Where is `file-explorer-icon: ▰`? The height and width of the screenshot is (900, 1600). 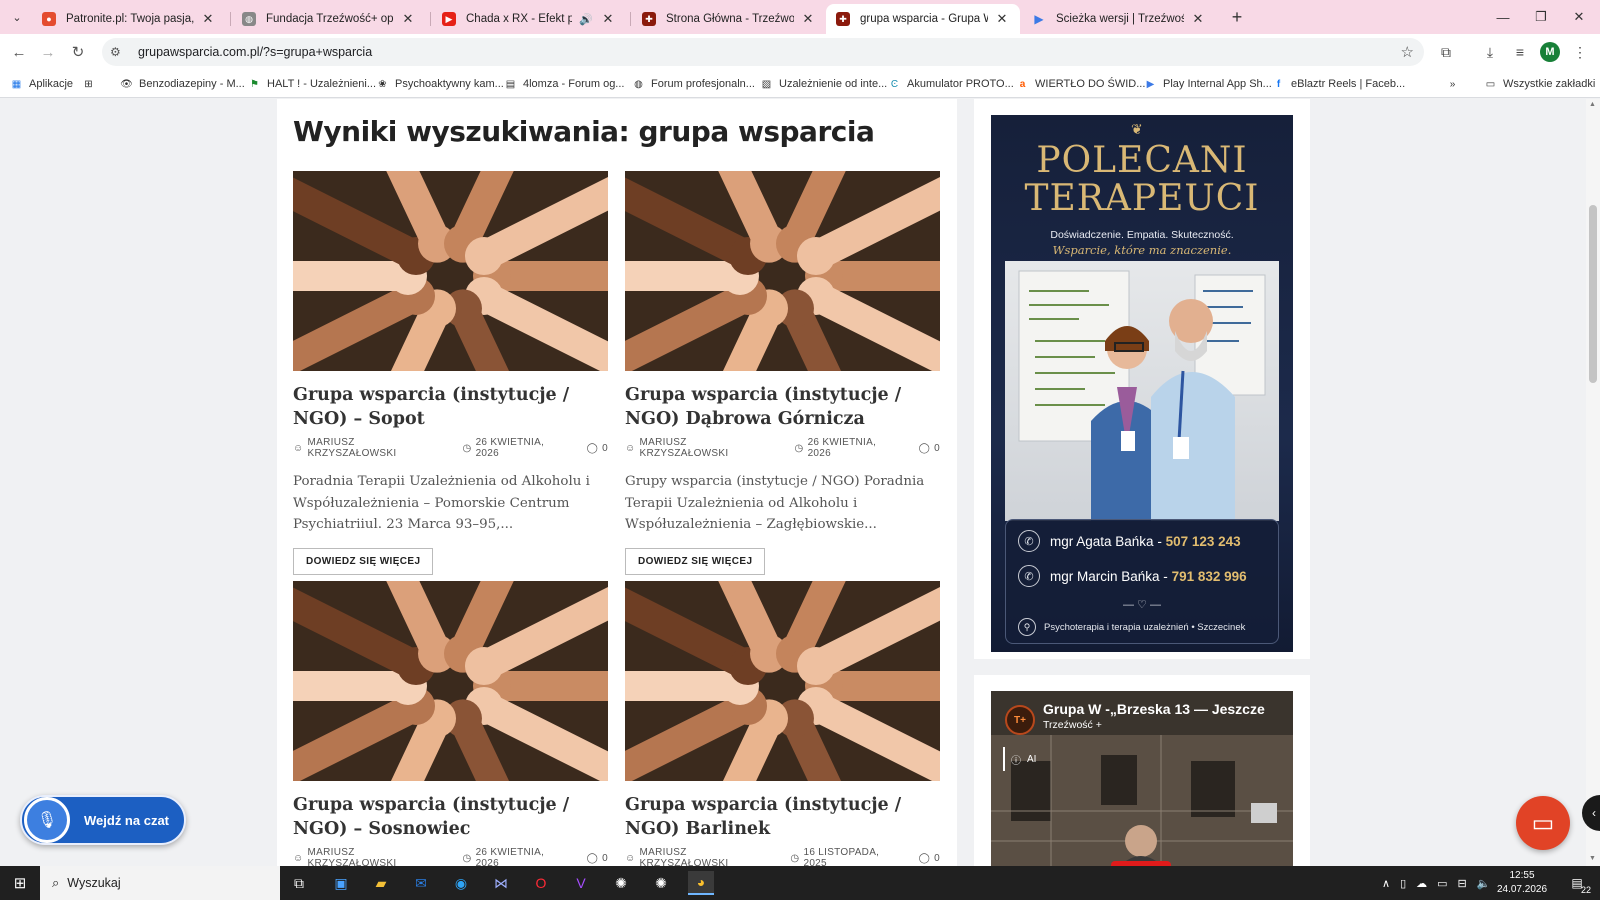
file-explorer-icon: ▰ is located at coordinates (381, 883).